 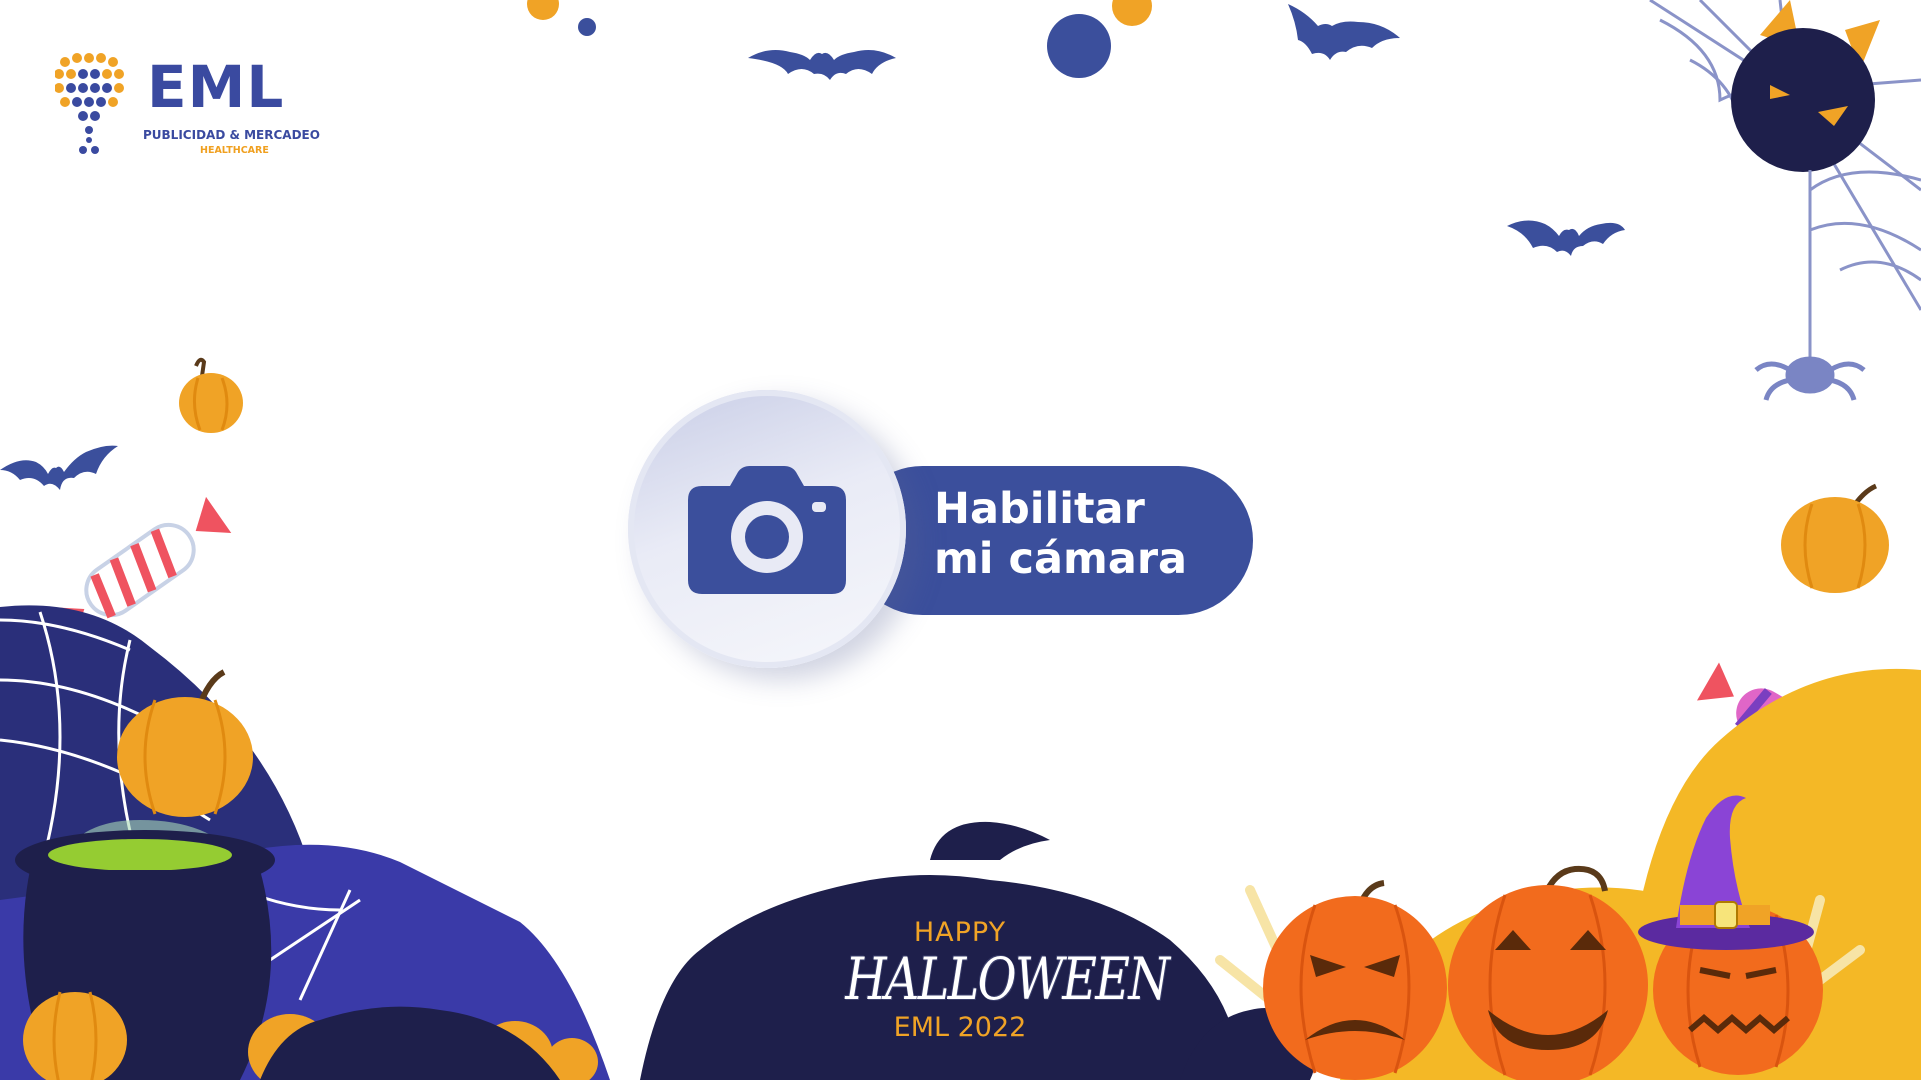 I want to click on logo-tagline: HEALTHCARE, so click(x=234, y=150).